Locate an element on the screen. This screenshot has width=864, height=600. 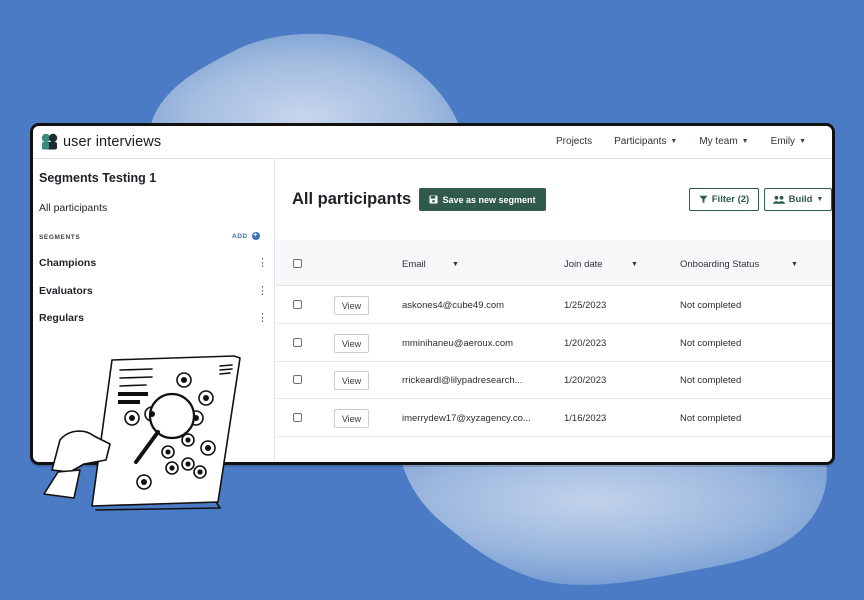
user-interviews-logo-icon is located at coordinates (49, 141).